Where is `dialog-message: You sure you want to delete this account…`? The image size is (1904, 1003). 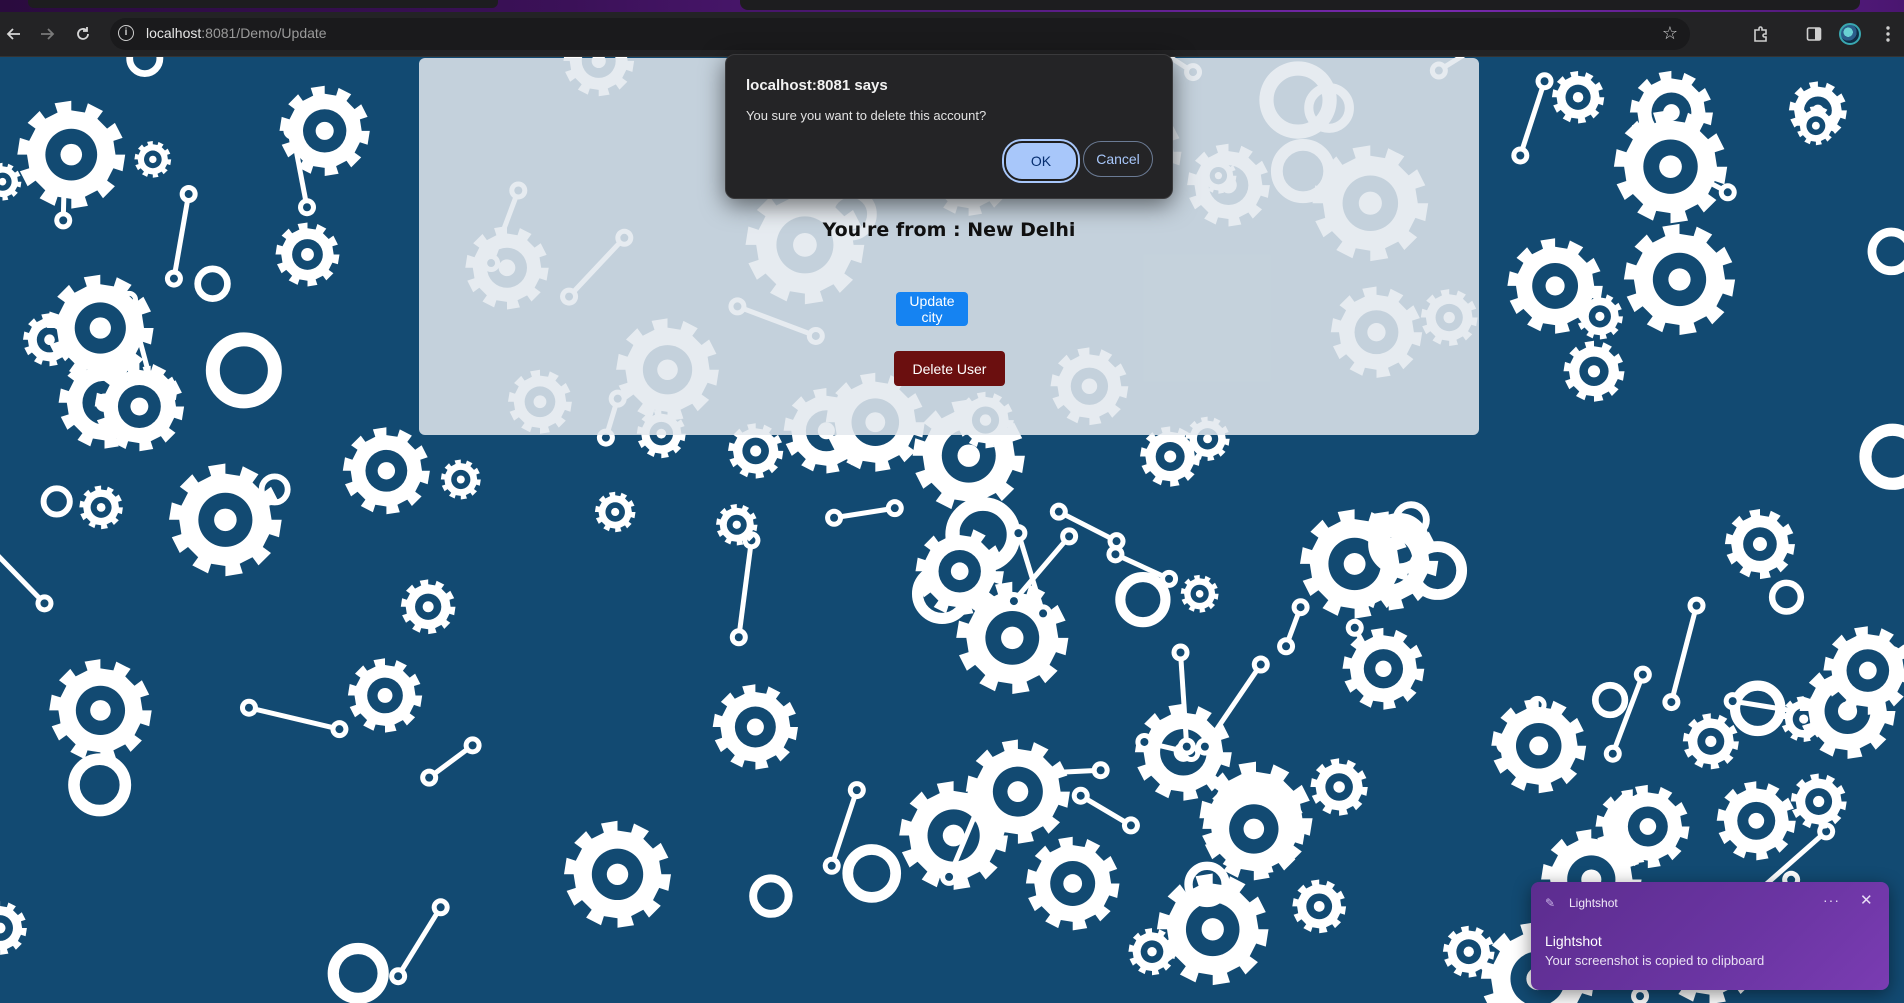 dialog-message: You sure you want to delete this account… is located at coordinates (866, 115).